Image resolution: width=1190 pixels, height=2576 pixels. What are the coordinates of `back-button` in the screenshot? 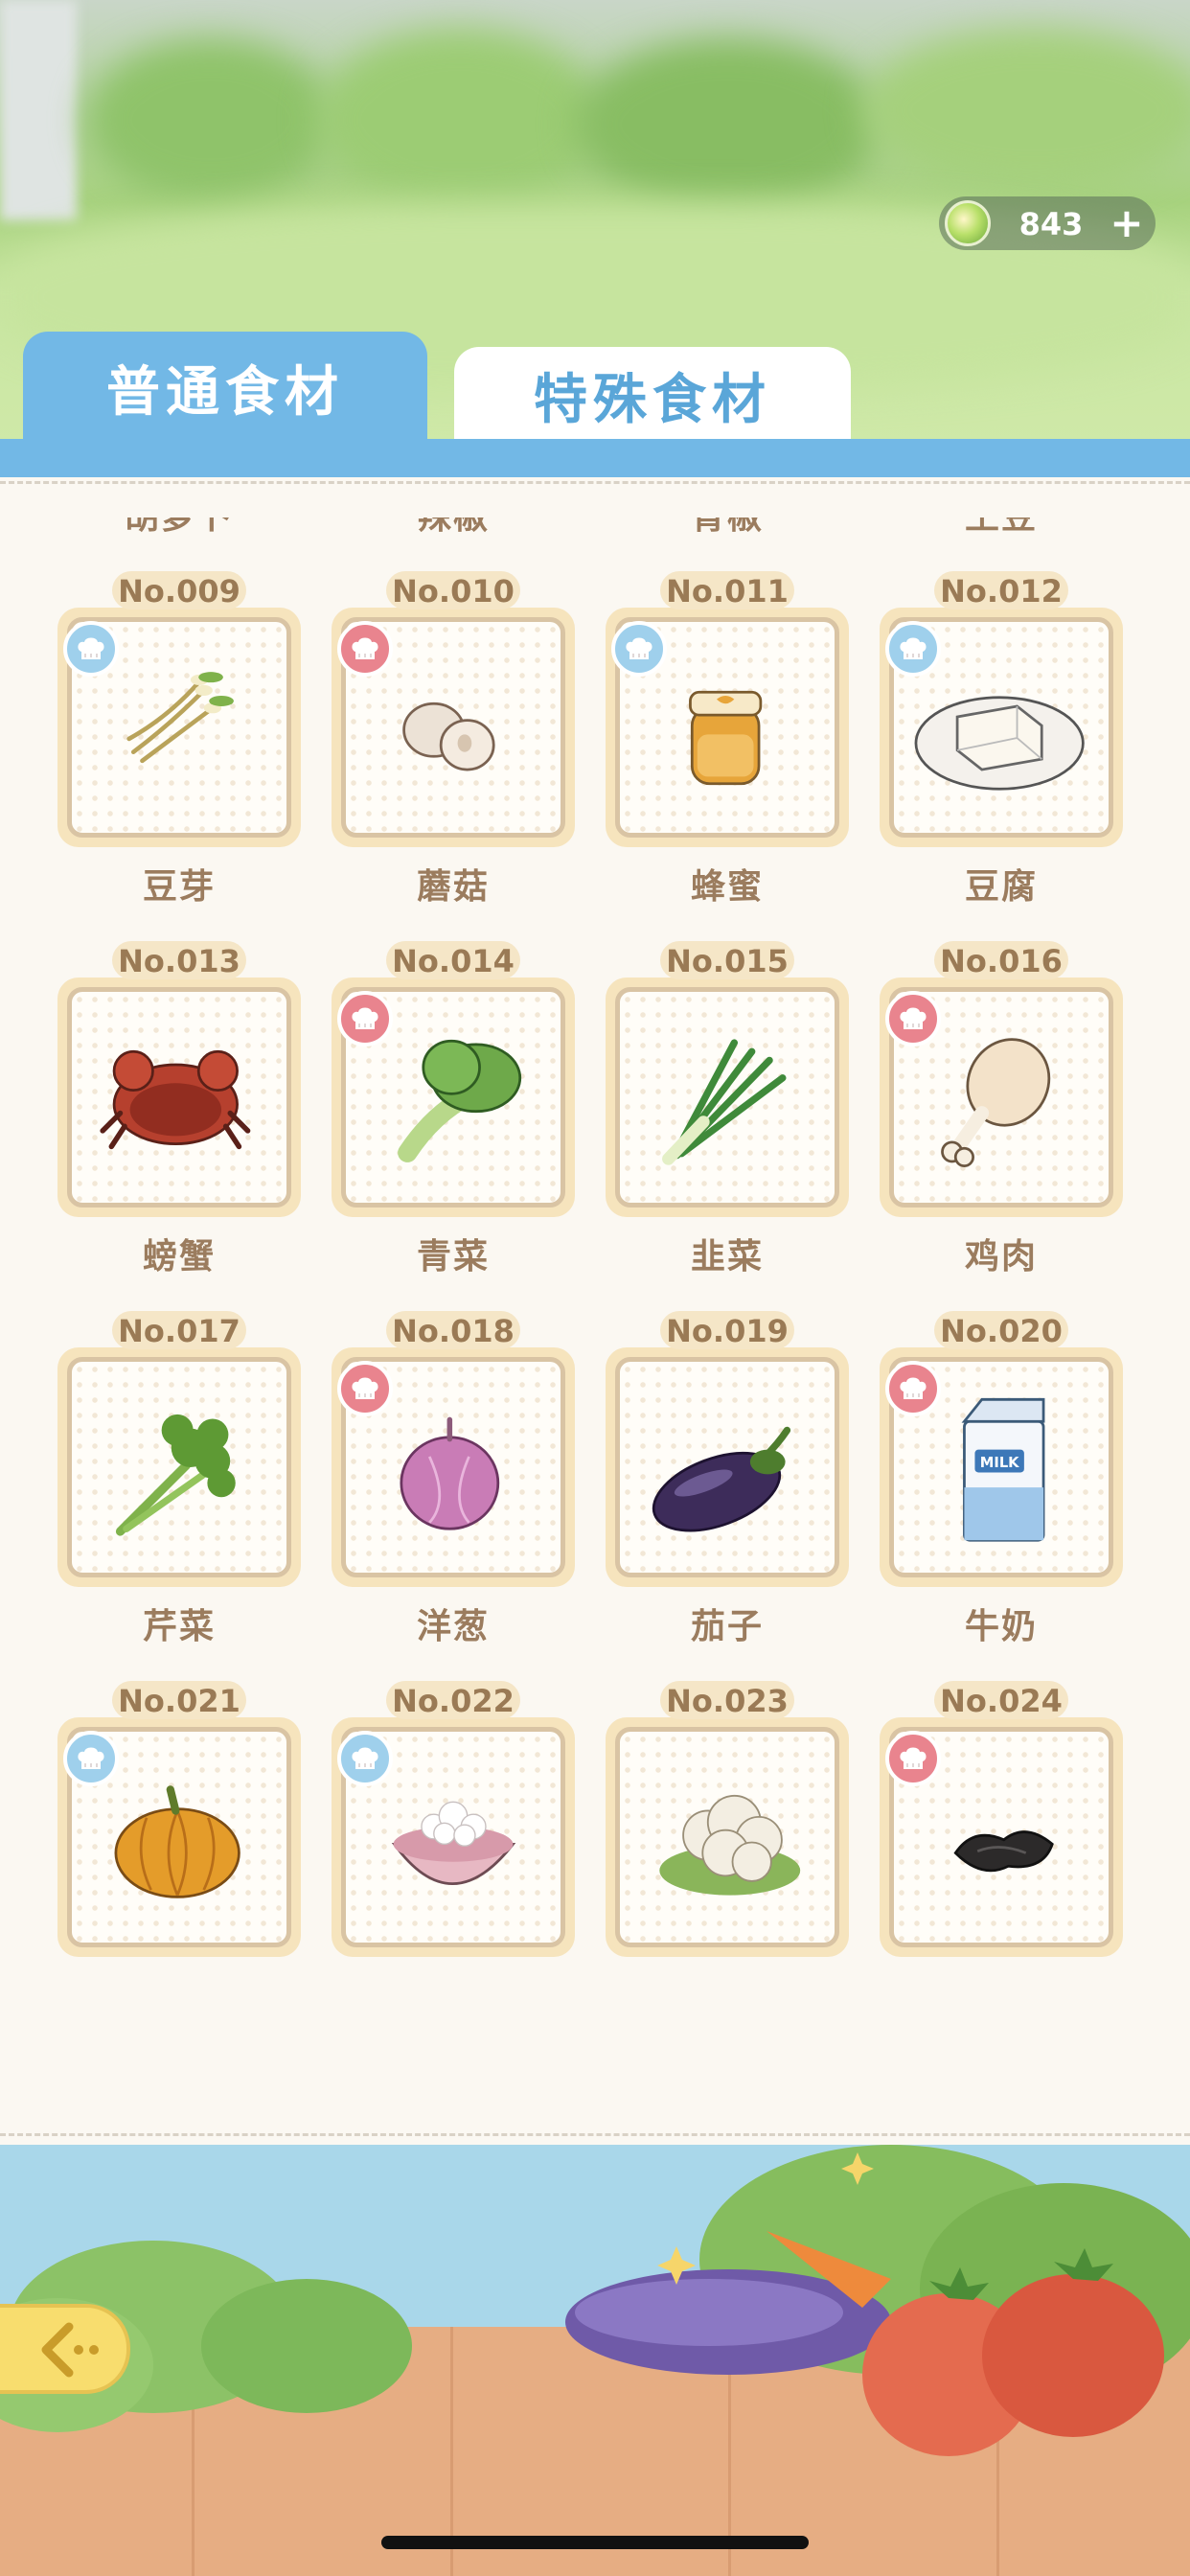 It's located at (65, 2349).